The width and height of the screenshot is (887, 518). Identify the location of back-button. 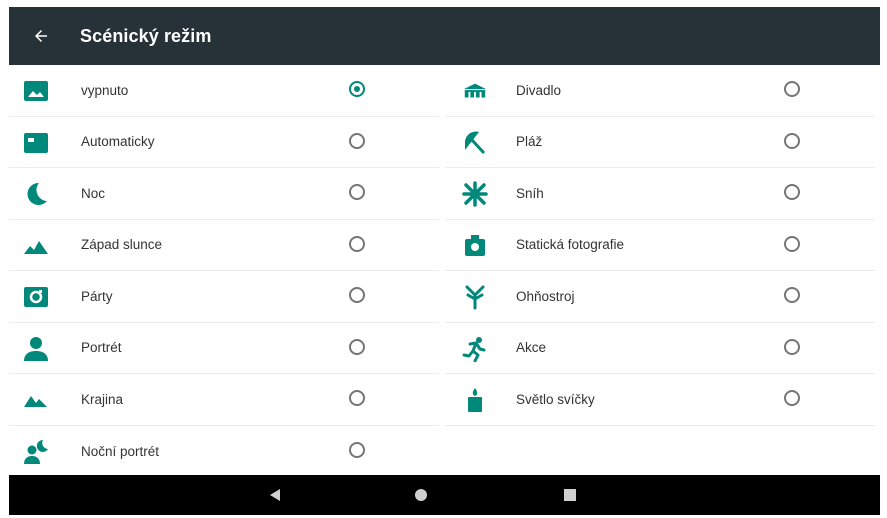
(41, 36).